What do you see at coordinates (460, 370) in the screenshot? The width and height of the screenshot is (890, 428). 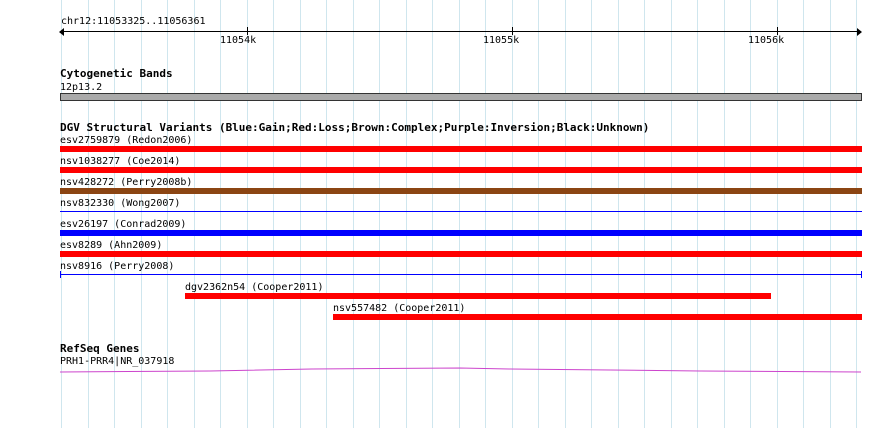 I see `gene-intron-line` at bounding box center [460, 370].